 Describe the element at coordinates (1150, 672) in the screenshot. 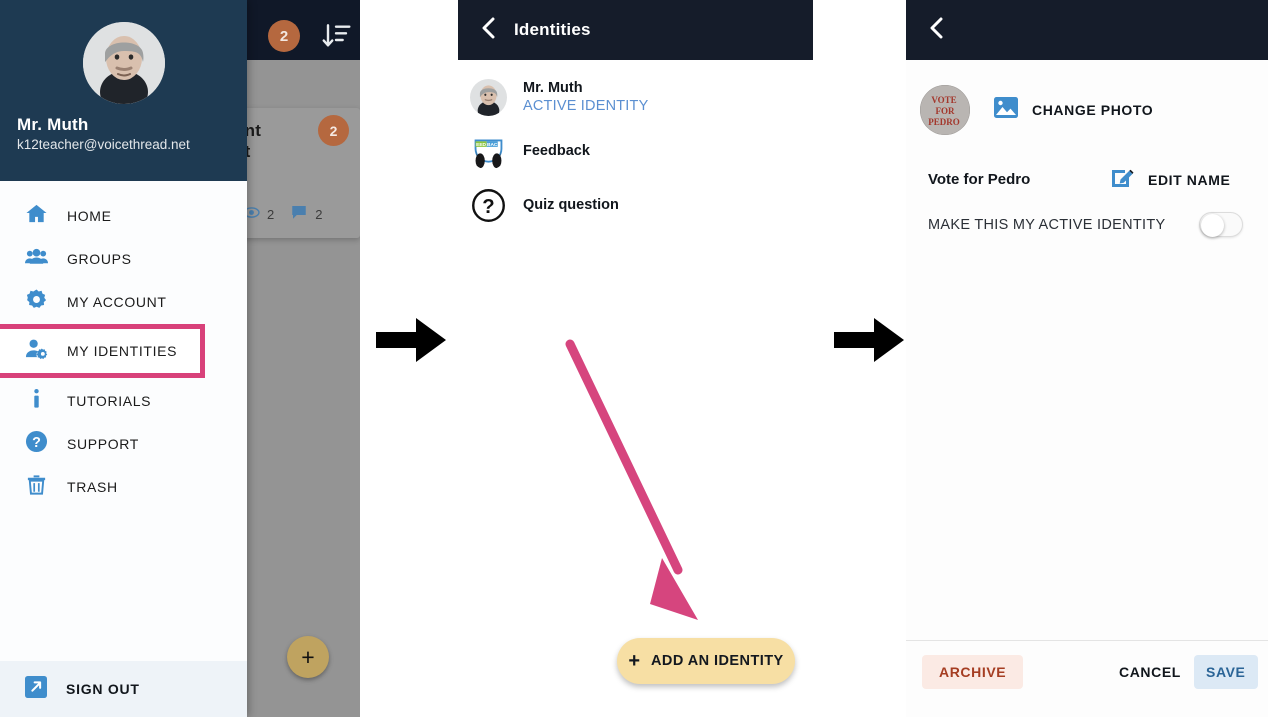

I see `cancel-button: CANCEL` at that location.